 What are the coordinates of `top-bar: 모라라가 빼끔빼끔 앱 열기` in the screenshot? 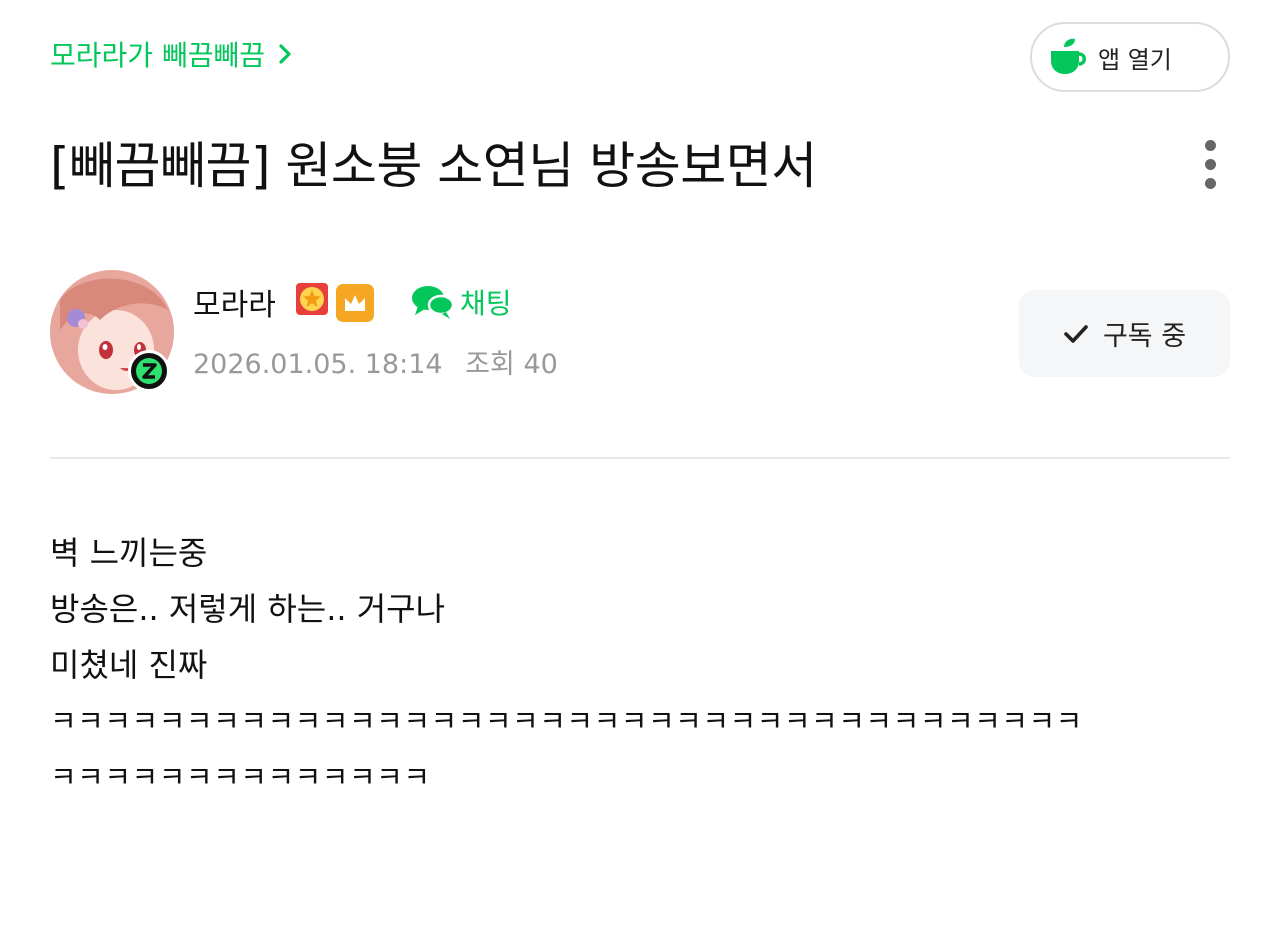 It's located at (640, 59).